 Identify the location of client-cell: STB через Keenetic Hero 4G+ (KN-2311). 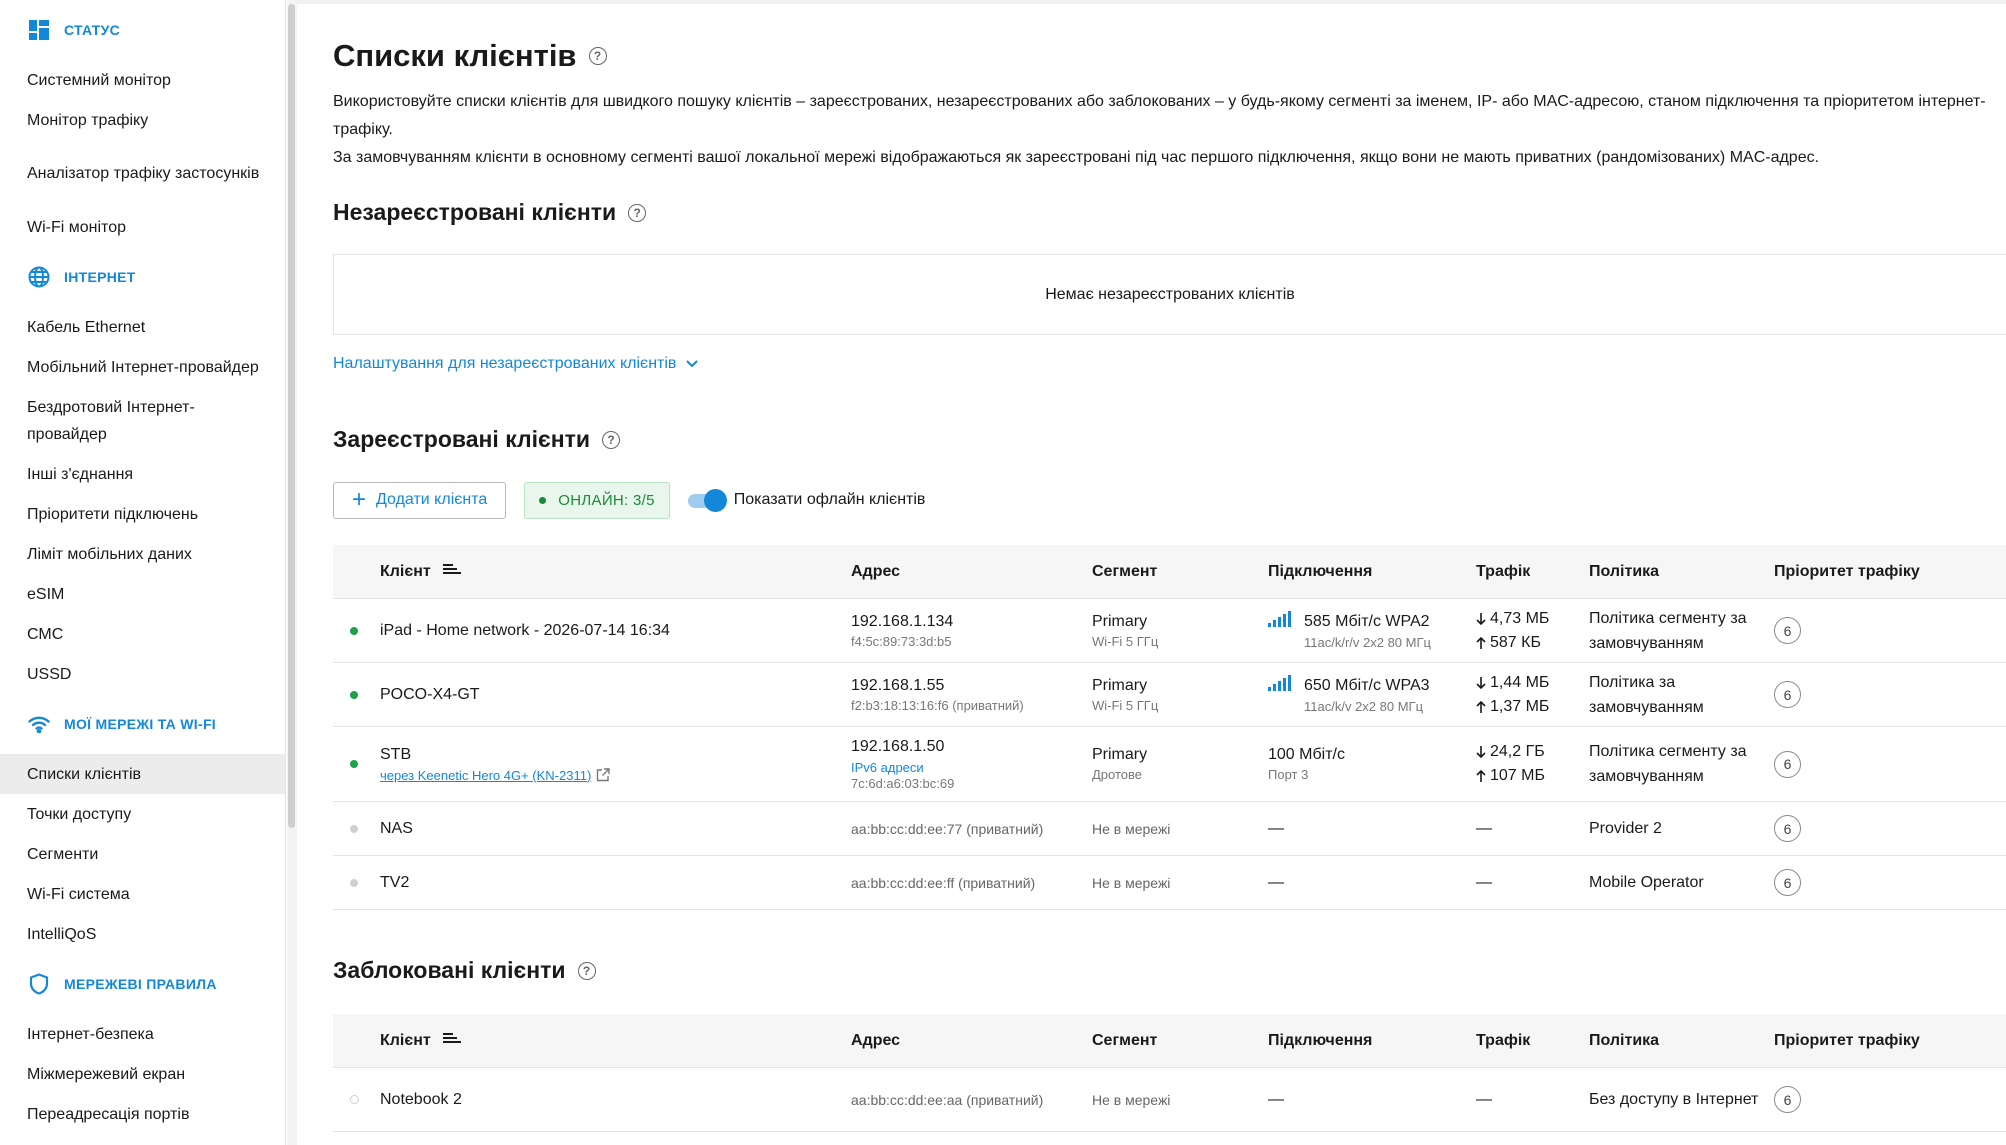
(495, 764).